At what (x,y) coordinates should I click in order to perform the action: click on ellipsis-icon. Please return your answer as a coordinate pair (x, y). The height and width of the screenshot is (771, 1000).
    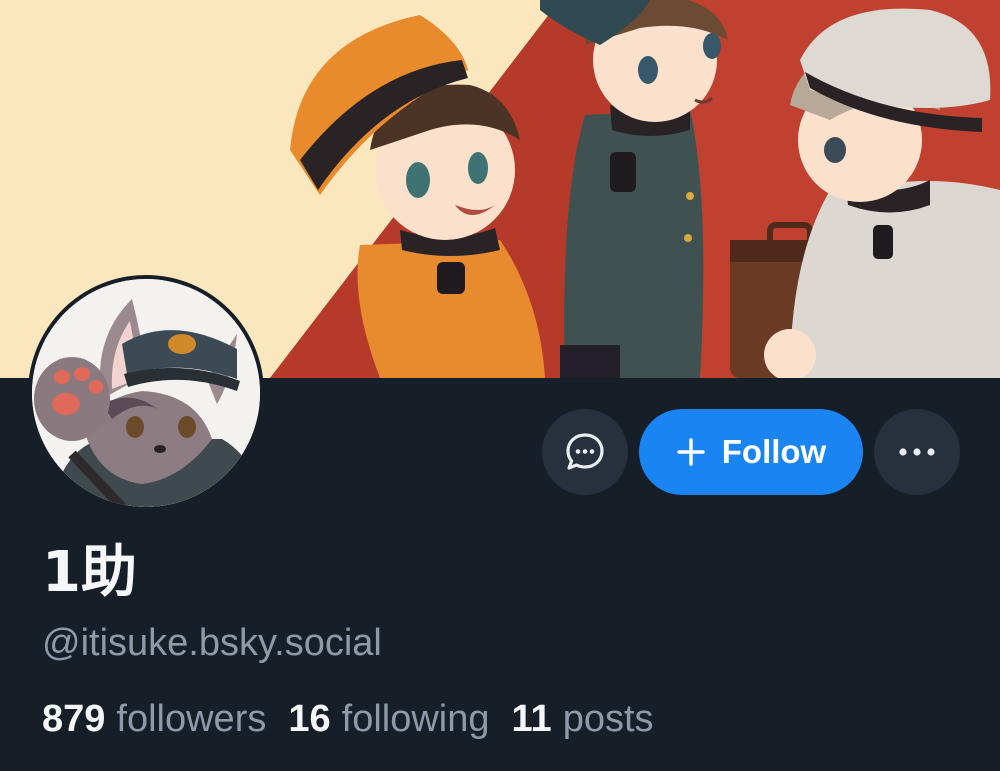
    Looking at the image, I should click on (917, 452).